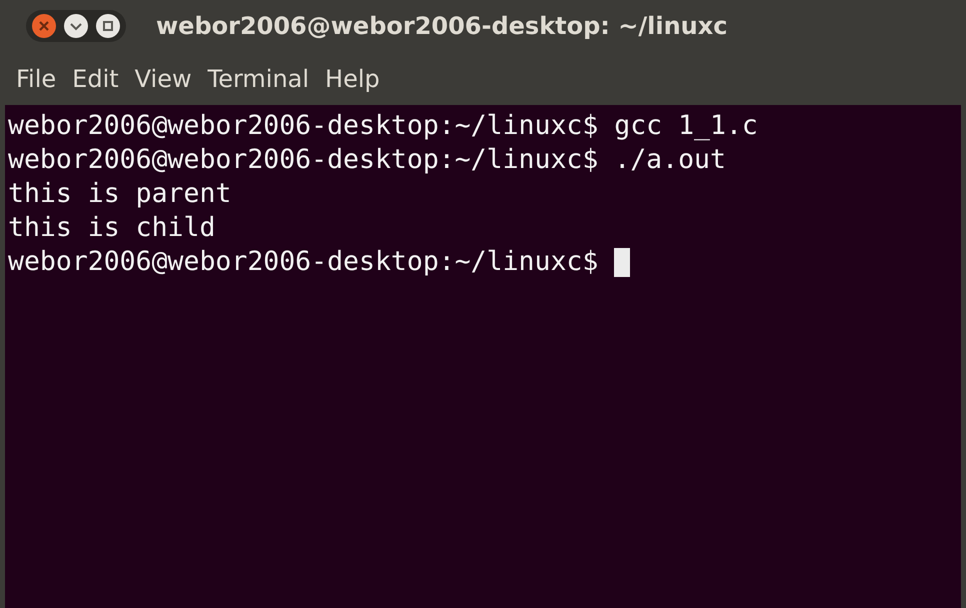 Image resolution: width=966 pixels, height=608 pixels. I want to click on window-title: webor2006@webor2006-desktop: ~/linuxc, so click(442, 26).